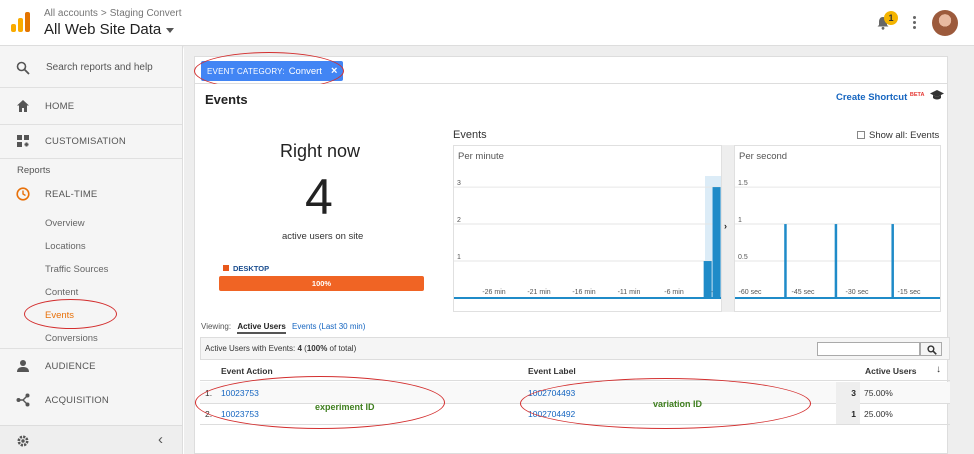 Image resolution: width=974 pixels, height=454 pixels. I want to click on search-icon, so click(932, 350).